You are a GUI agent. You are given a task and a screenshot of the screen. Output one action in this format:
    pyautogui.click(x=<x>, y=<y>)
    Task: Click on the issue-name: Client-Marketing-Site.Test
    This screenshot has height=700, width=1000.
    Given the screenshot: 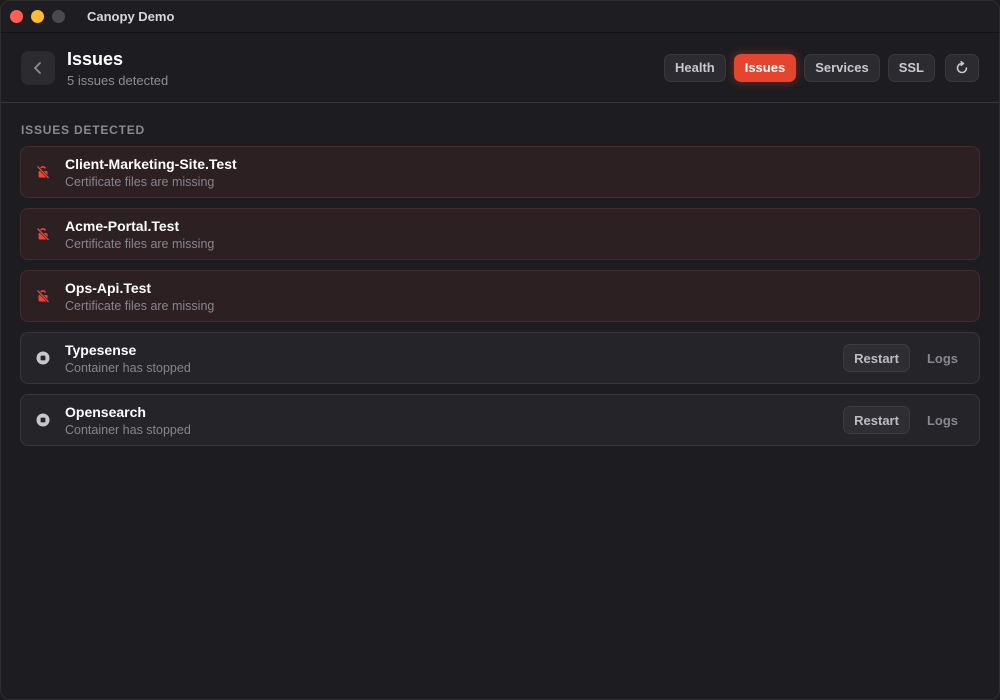 What is the action you would take?
    pyautogui.click(x=151, y=163)
    